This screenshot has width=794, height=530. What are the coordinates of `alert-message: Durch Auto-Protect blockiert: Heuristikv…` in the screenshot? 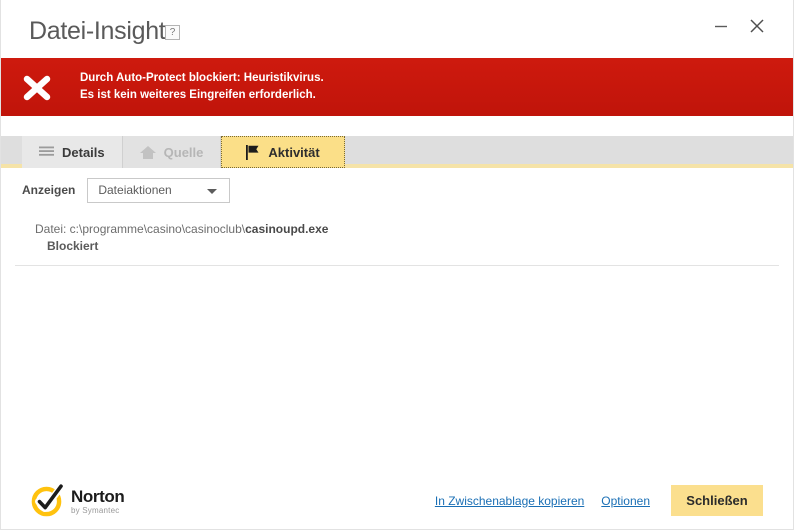 It's located at (202, 87).